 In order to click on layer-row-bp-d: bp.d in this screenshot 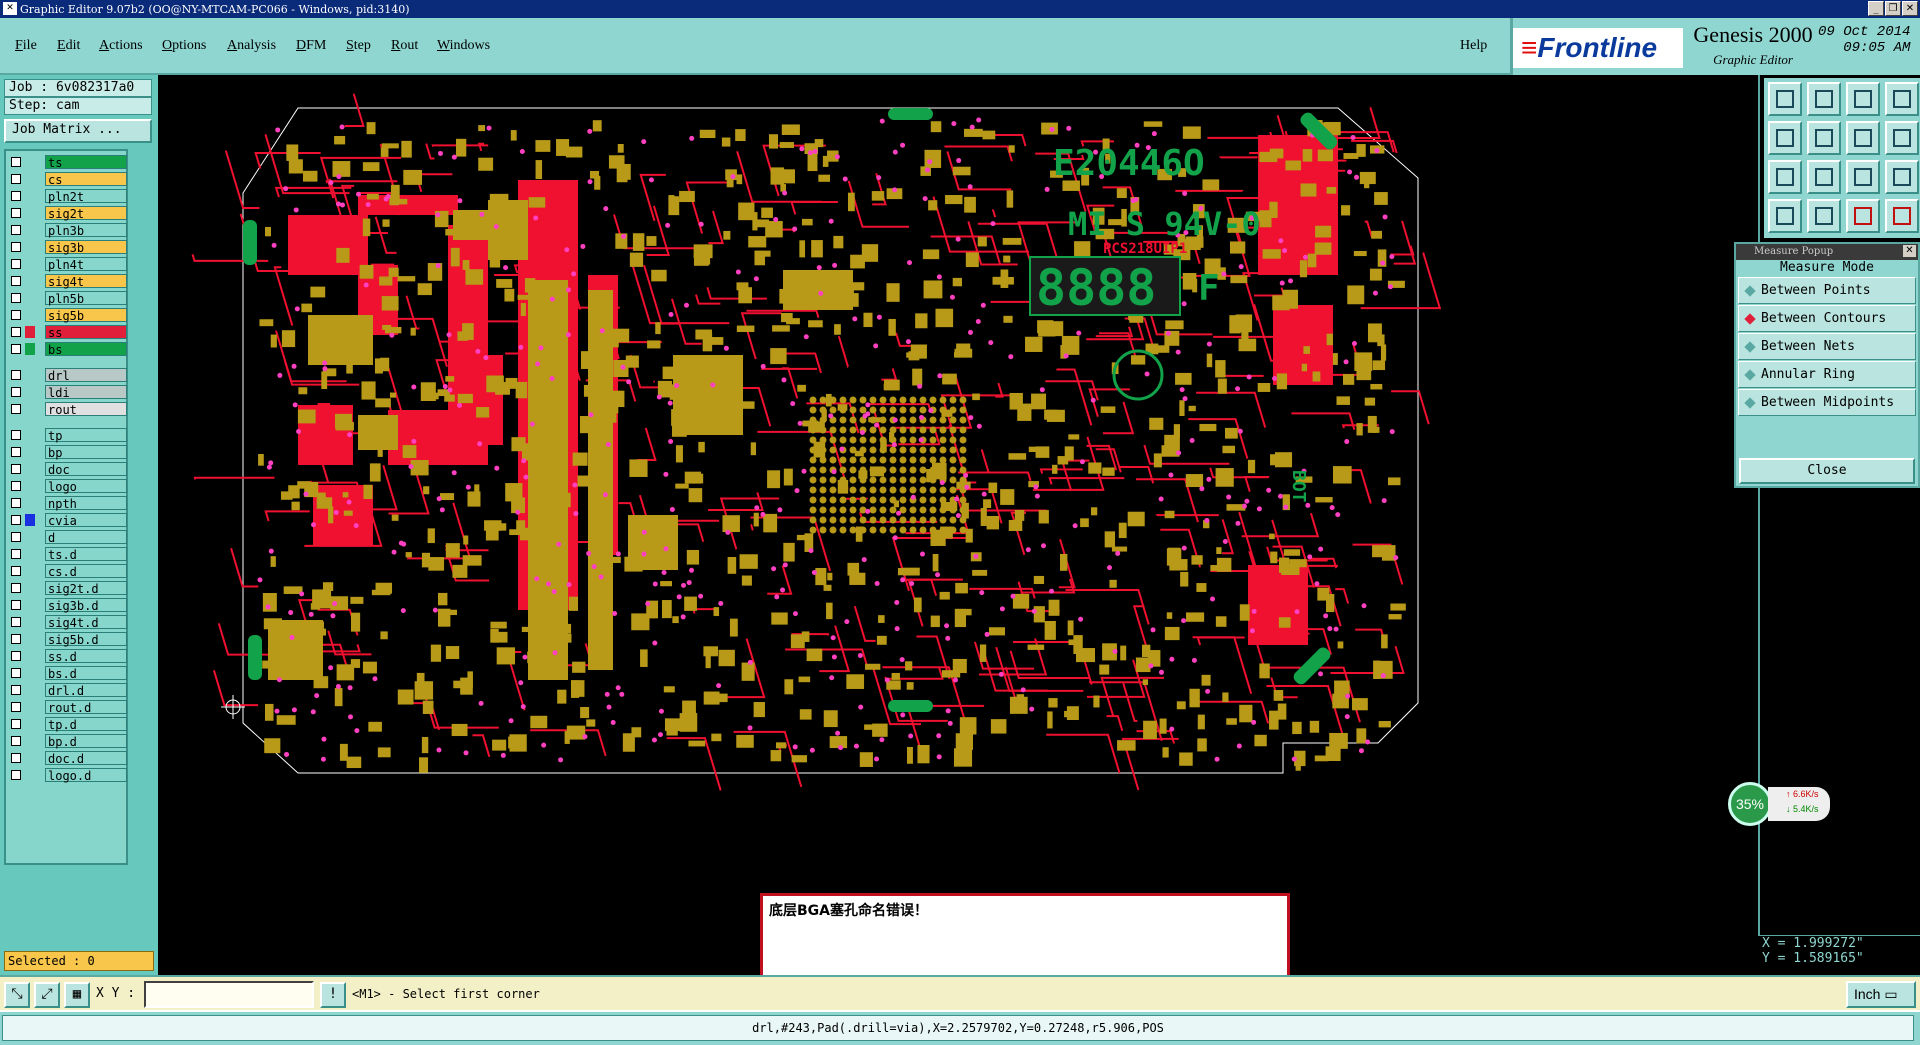, I will do `click(68, 741)`.